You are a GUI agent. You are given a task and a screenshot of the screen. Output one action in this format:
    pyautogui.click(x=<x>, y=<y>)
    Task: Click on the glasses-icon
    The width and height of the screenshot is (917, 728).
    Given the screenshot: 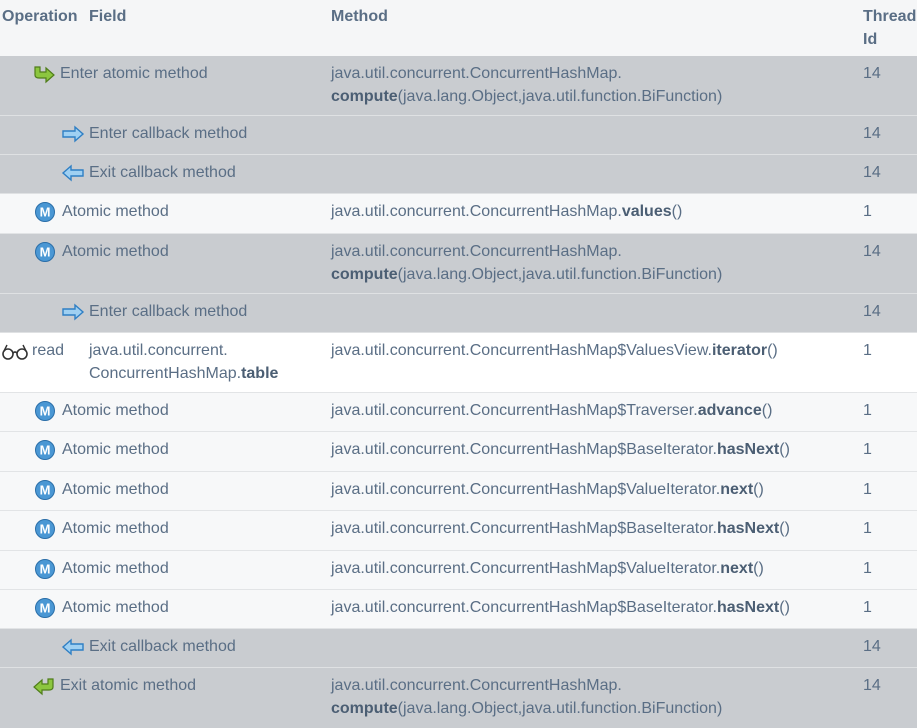 What is the action you would take?
    pyautogui.click(x=15, y=351)
    